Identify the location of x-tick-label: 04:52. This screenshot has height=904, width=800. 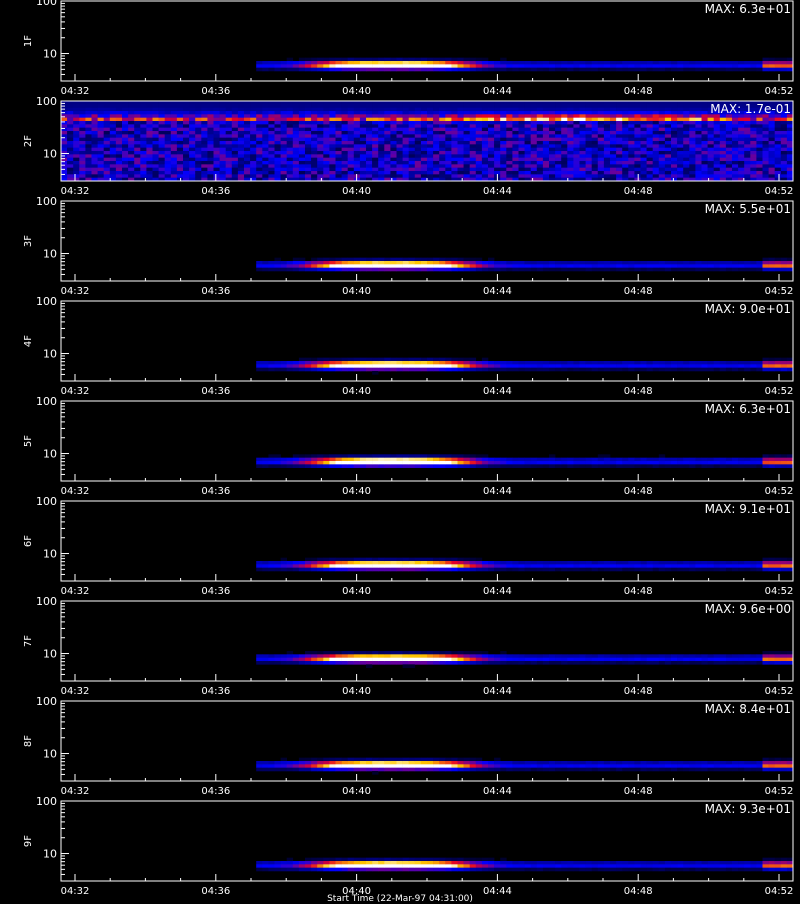
(779, 491).